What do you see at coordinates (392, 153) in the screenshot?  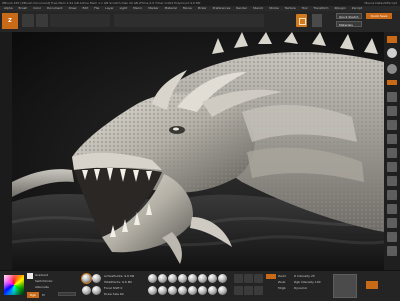 I see `persp-icon` at bounding box center [392, 153].